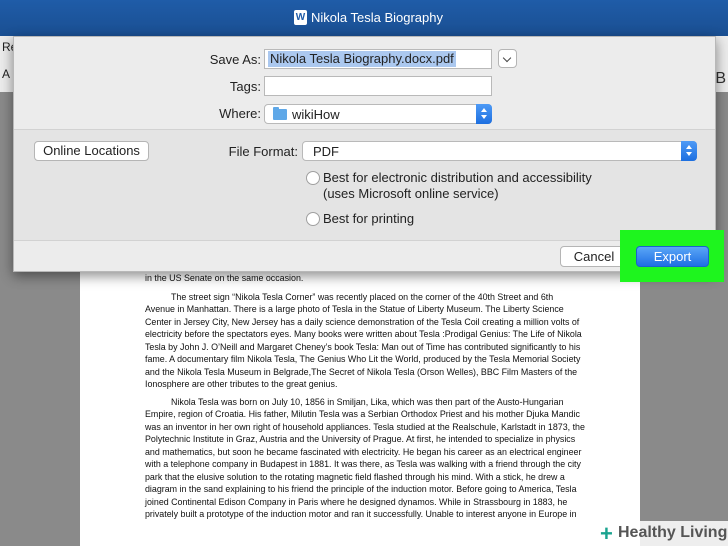 The height and width of the screenshot is (546, 728). Describe the element at coordinates (280, 113) in the screenshot. I see `folder-icon` at that location.